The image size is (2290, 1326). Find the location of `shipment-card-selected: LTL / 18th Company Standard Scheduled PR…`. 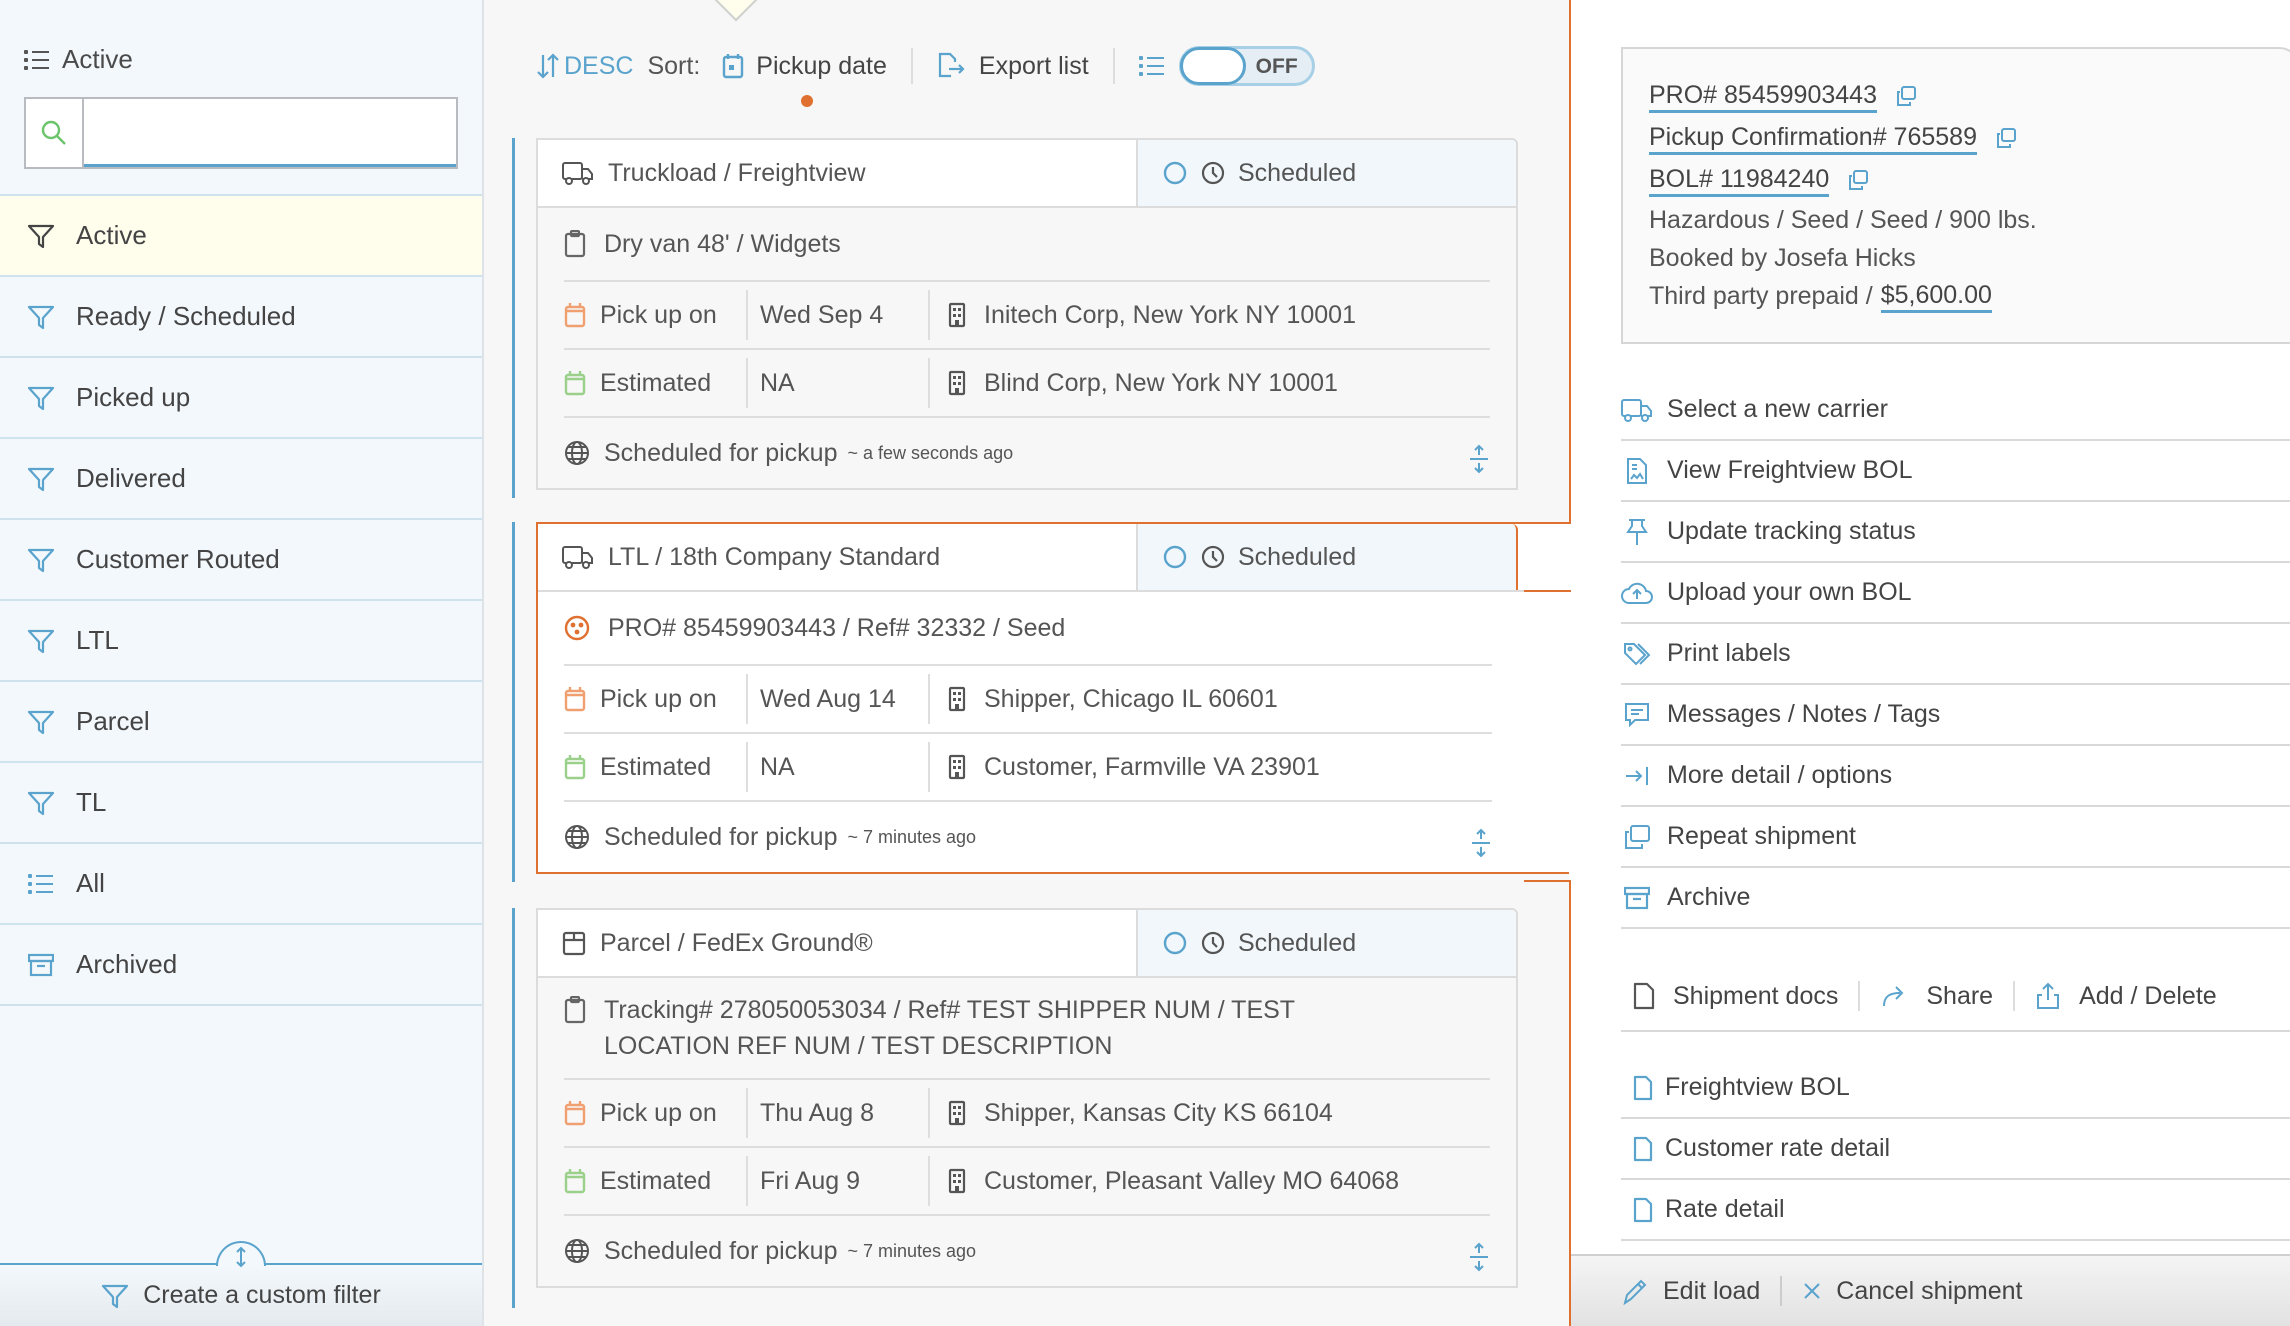

shipment-card-selected: LTL / 18th Company Standard Scheduled PR… is located at coordinates (1044, 702).